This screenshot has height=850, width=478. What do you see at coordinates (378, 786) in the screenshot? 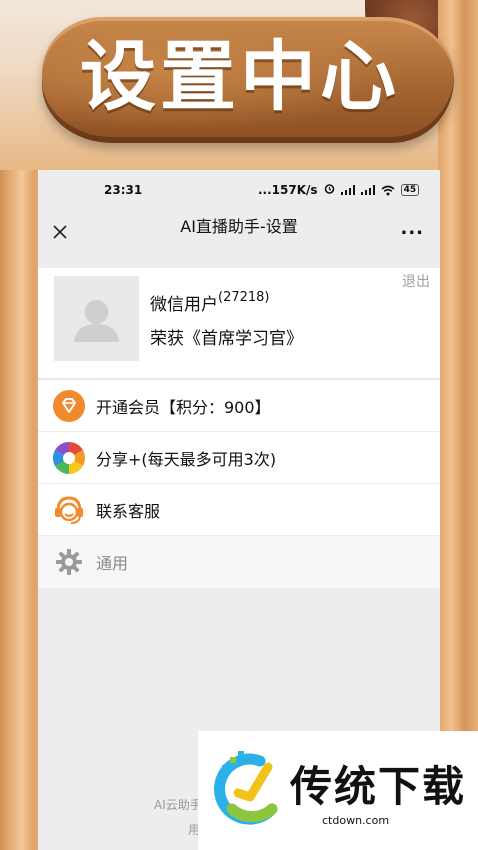
I see `watermark-title: 传统下载` at bounding box center [378, 786].